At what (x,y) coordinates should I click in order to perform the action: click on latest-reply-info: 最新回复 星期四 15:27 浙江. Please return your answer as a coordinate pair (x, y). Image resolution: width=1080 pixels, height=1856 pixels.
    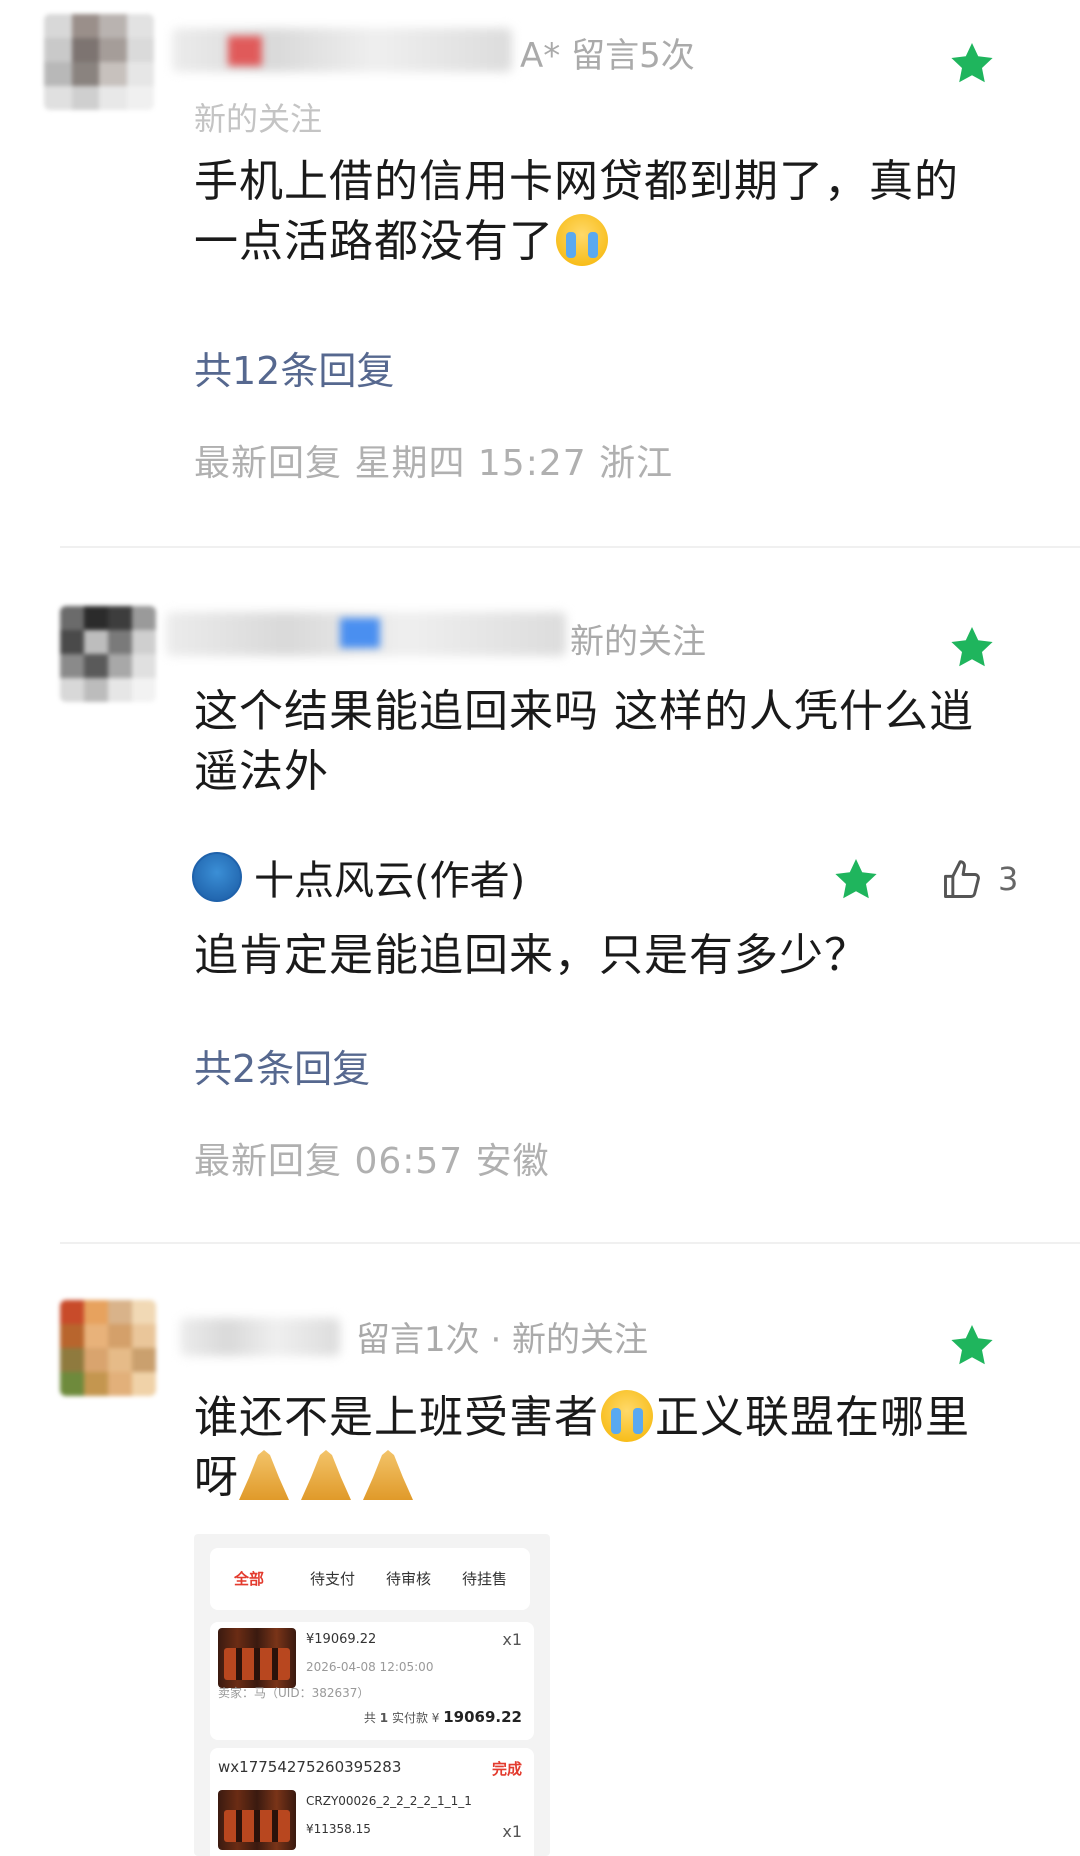
    Looking at the image, I should click on (434, 463).